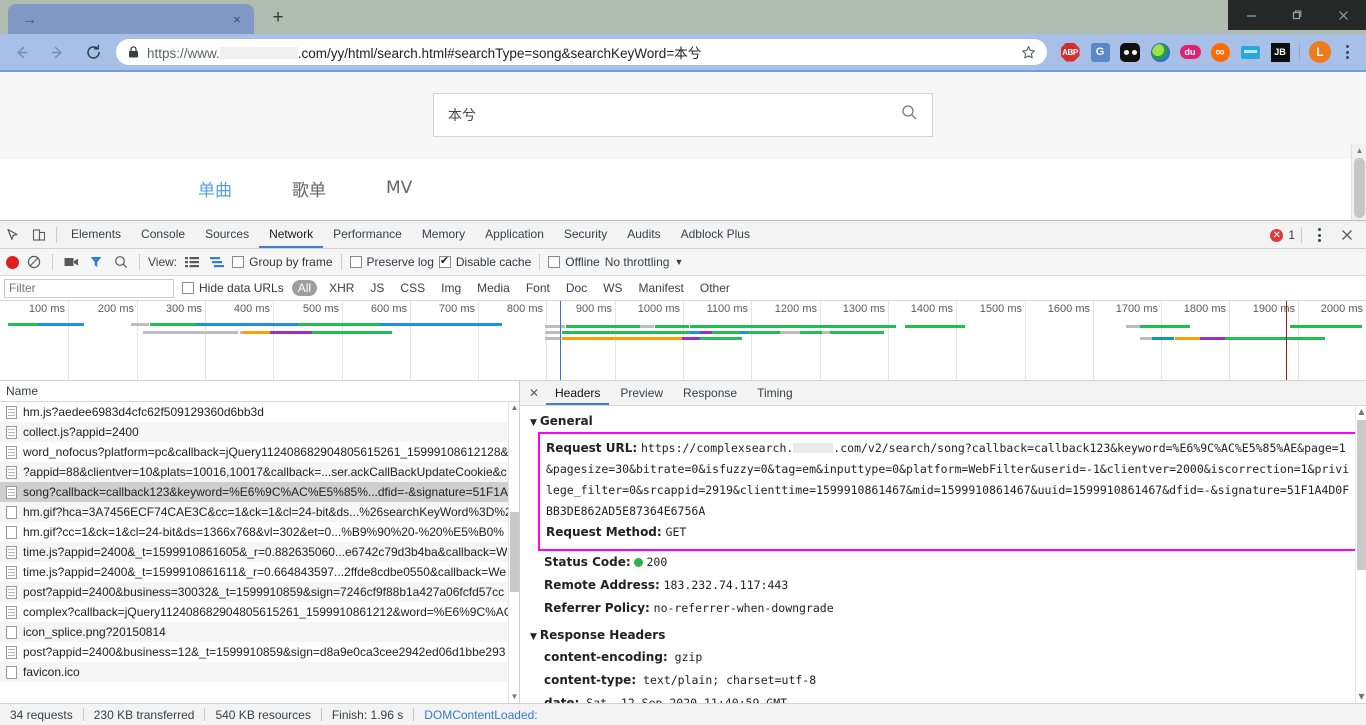 Image resolution: width=1366 pixels, height=725 pixels. Describe the element at coordinates (943, 422) in the screenshot. I see `general-section-title: ▼ General` at that location.